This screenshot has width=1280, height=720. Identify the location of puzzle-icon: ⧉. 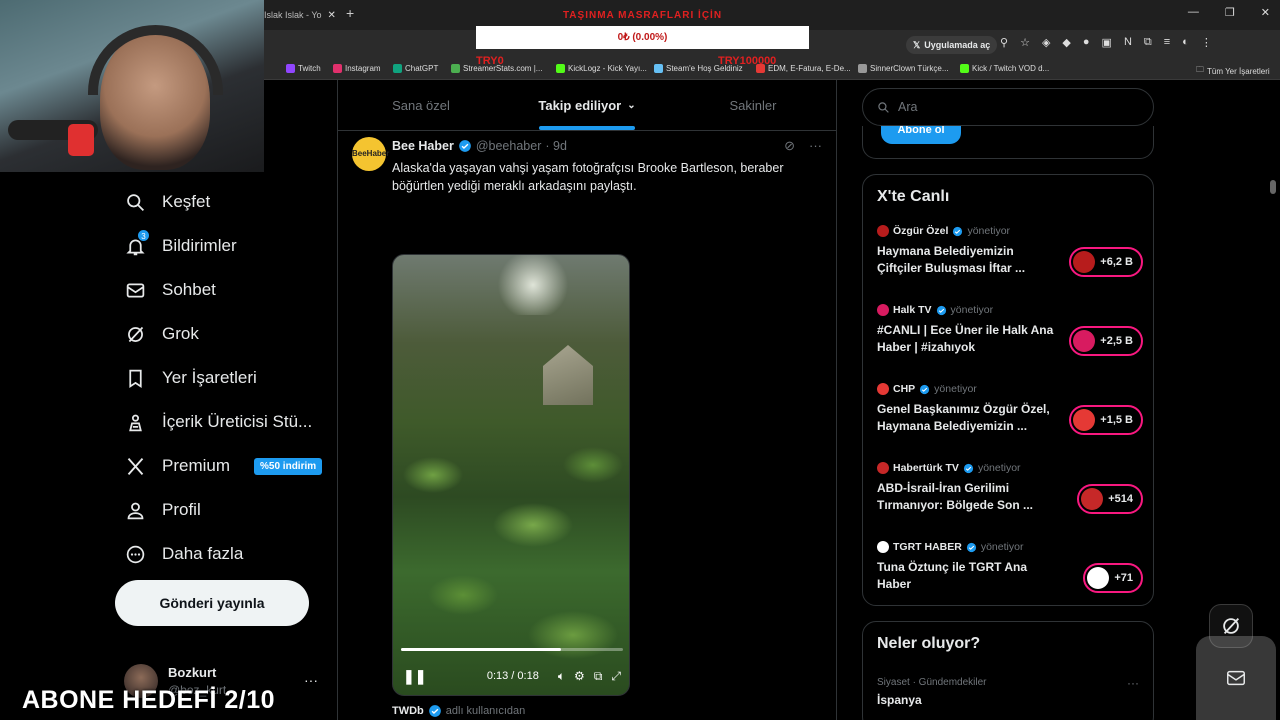
(1148, 42).